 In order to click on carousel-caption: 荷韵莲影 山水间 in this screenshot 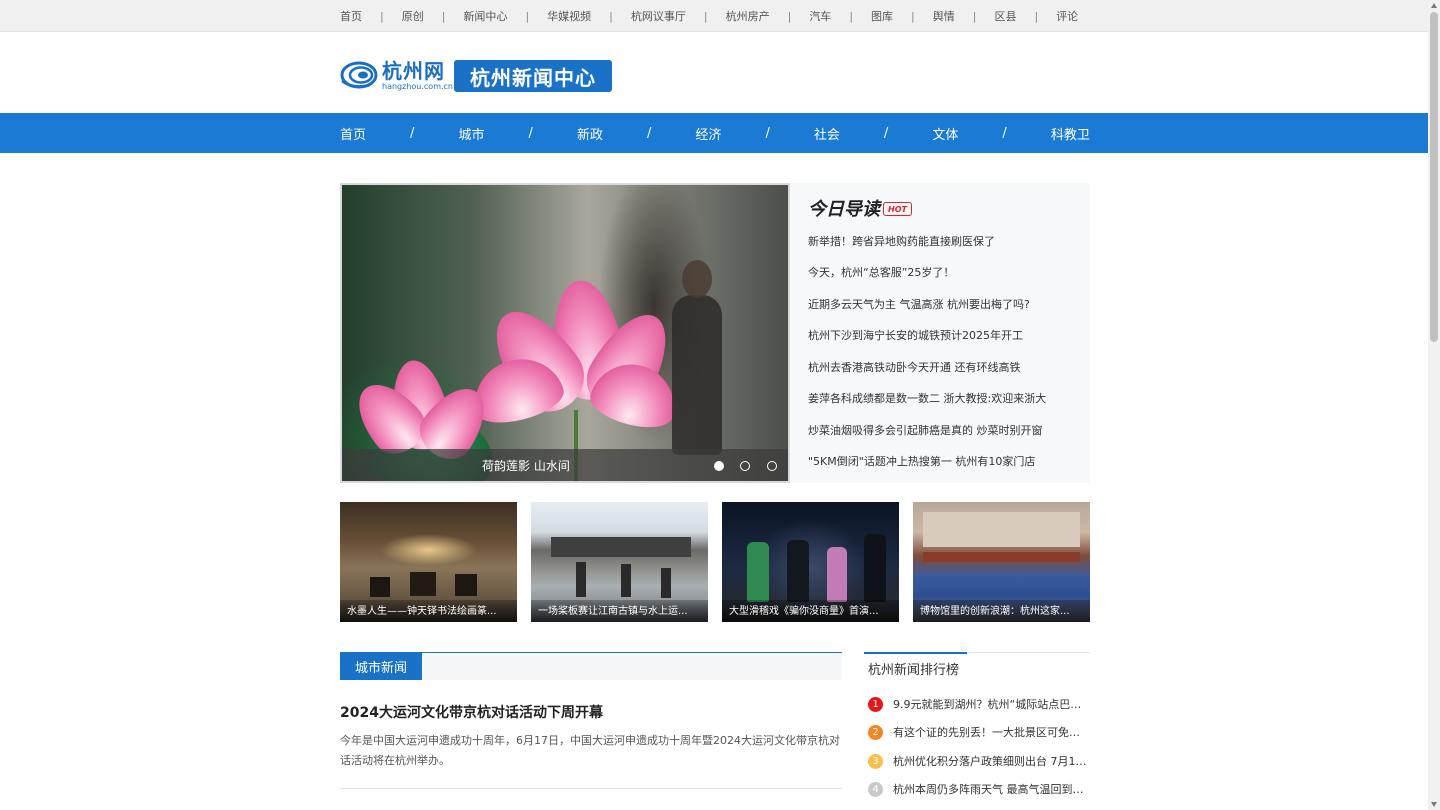, I will do `click(526, 465)`.